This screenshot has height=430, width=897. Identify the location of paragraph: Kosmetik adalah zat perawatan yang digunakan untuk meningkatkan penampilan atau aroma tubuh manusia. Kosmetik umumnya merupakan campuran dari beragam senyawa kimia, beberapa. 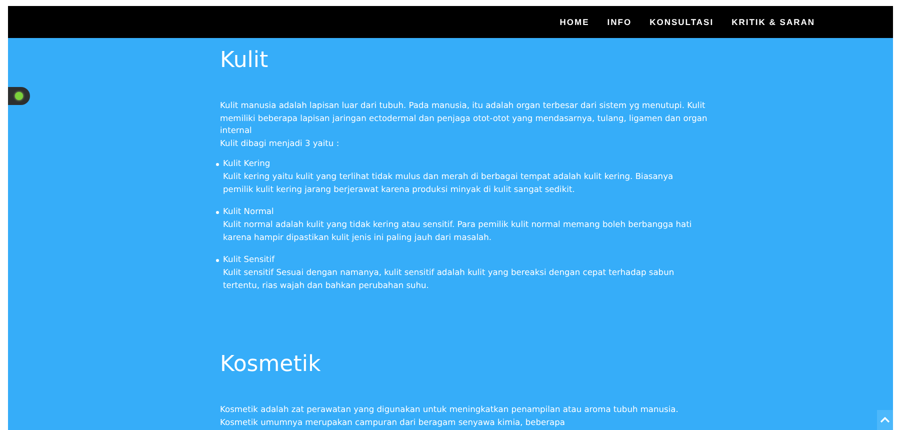
(450, 415).